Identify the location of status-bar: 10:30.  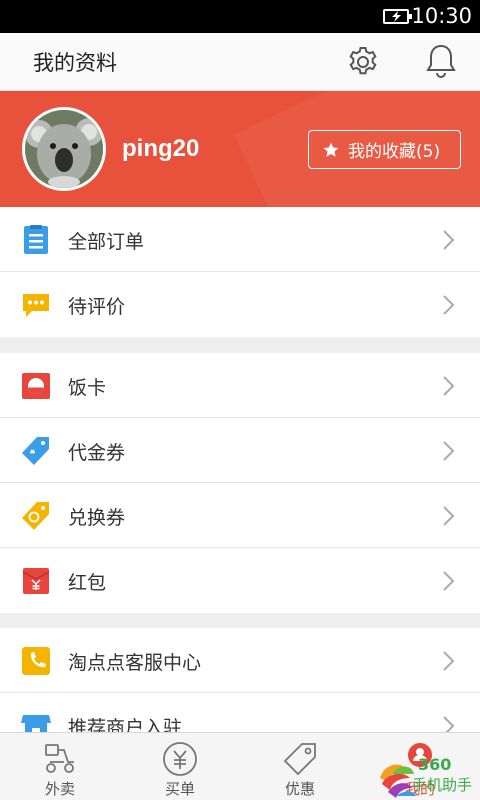
(240, 16).